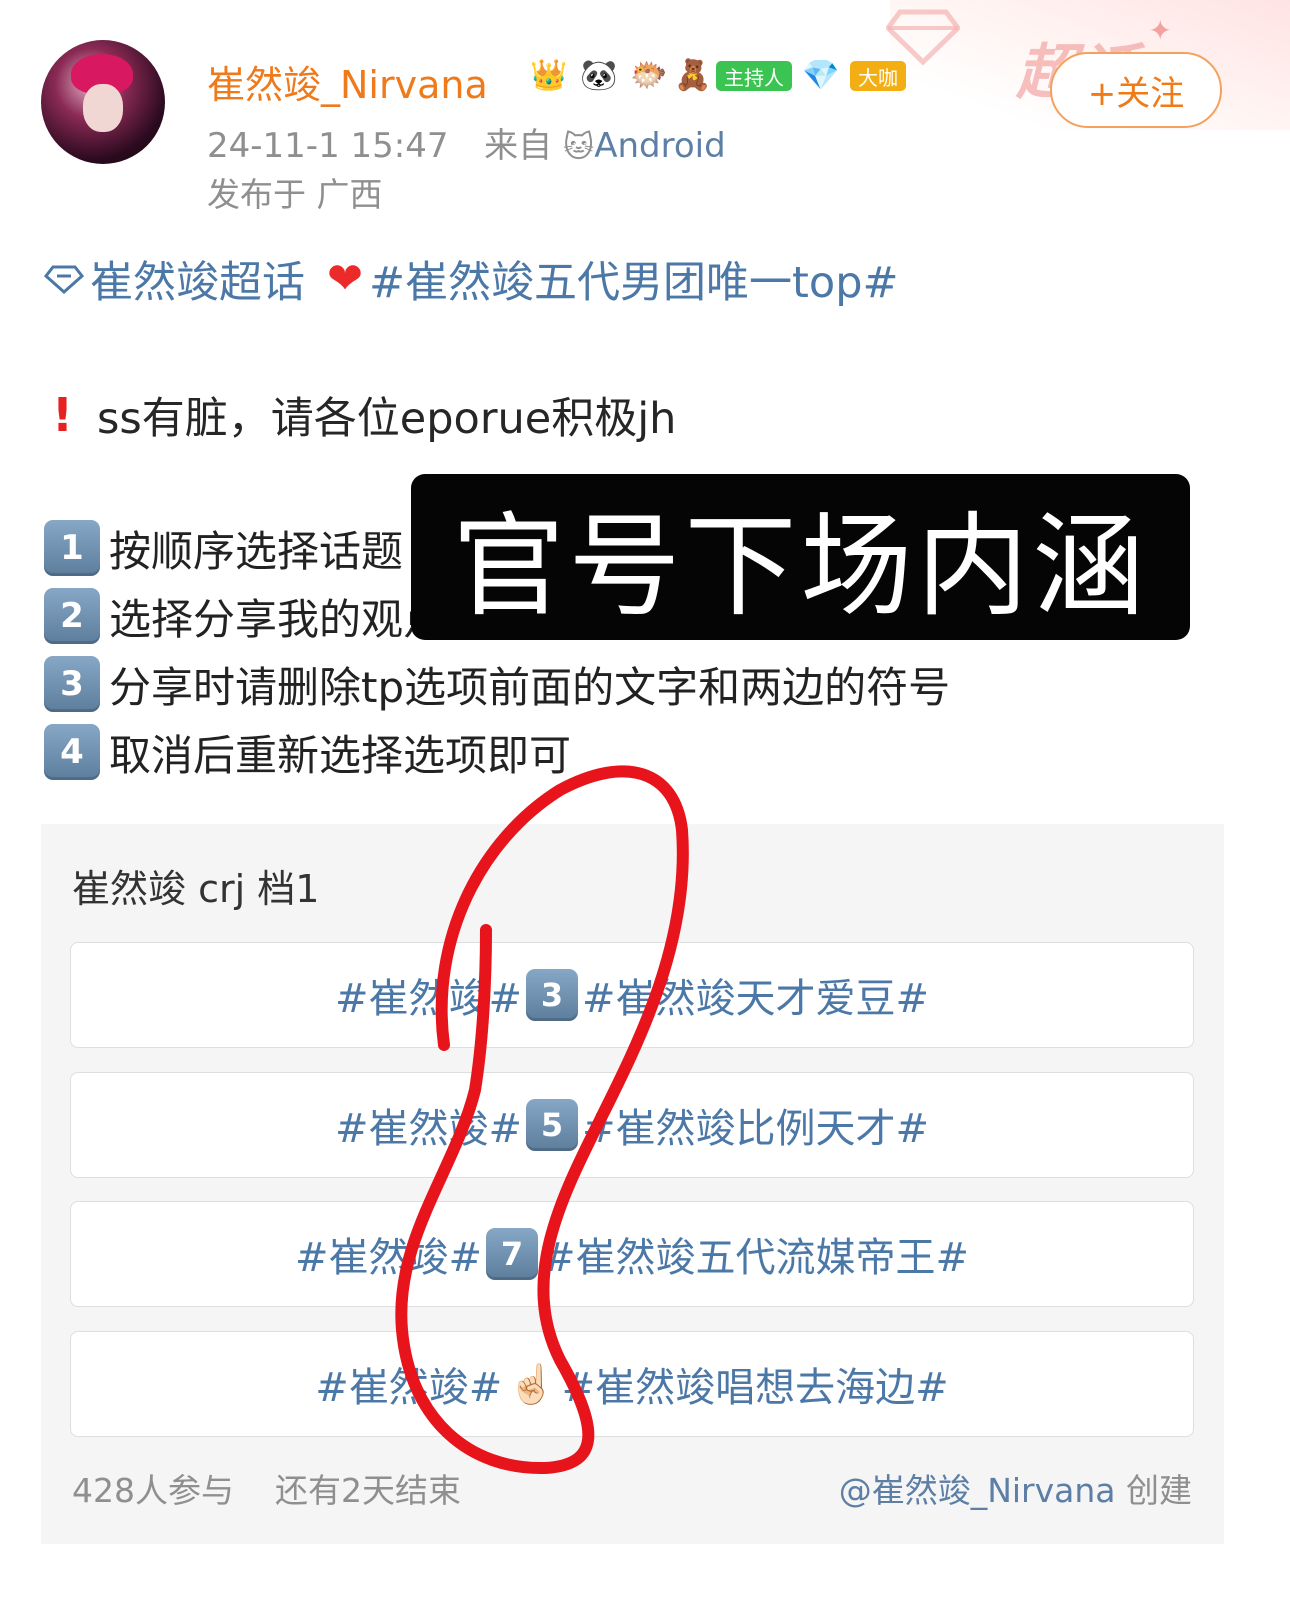  I want to click on heart-icon: ❤, so click(345, 279).